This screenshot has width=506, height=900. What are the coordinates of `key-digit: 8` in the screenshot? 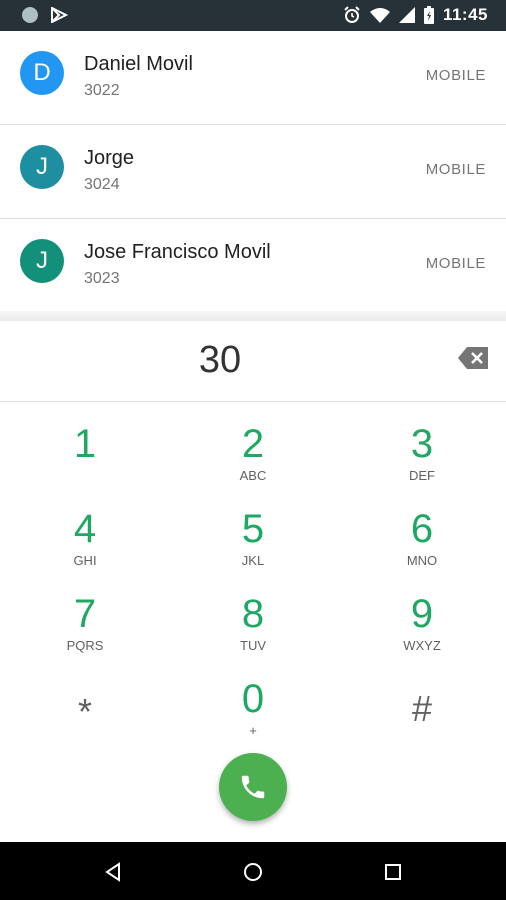 It's located at (253, 614).